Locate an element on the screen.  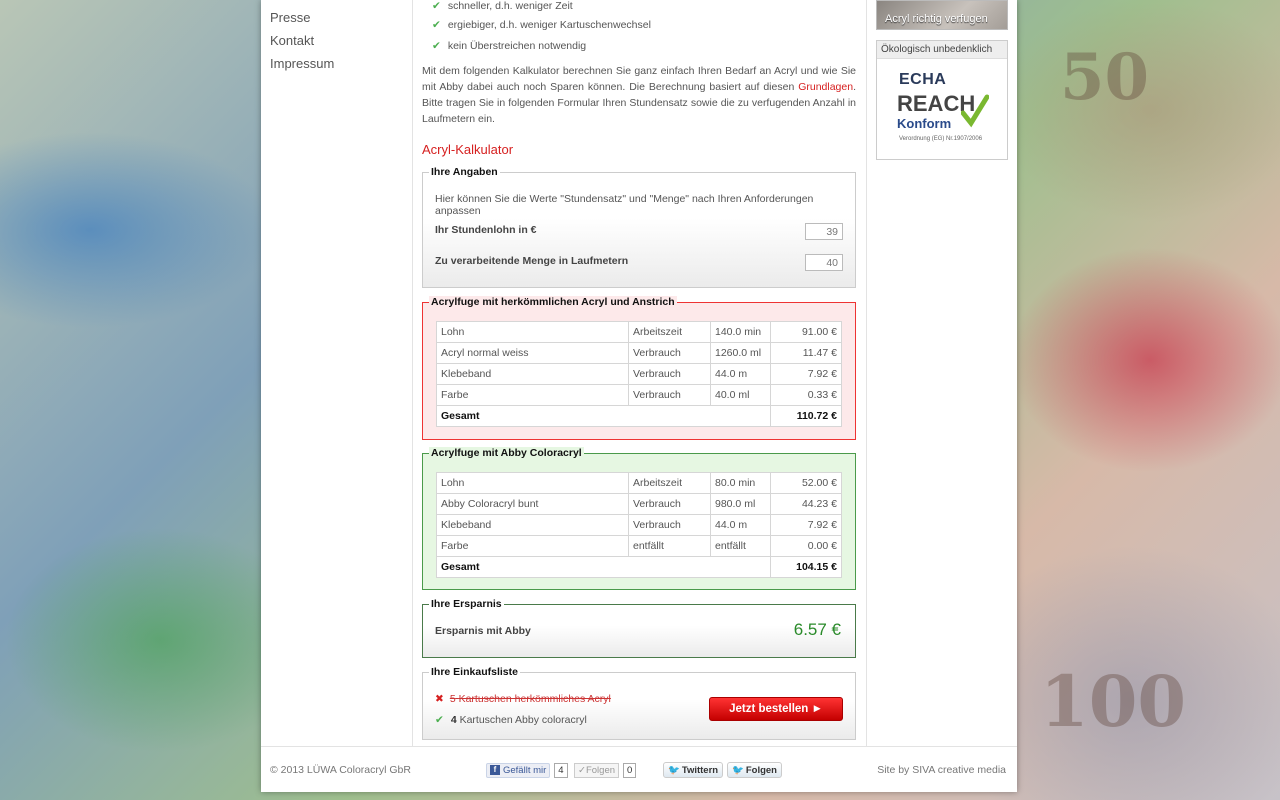
facebook-icon: f is located at coordinates (495, 770).